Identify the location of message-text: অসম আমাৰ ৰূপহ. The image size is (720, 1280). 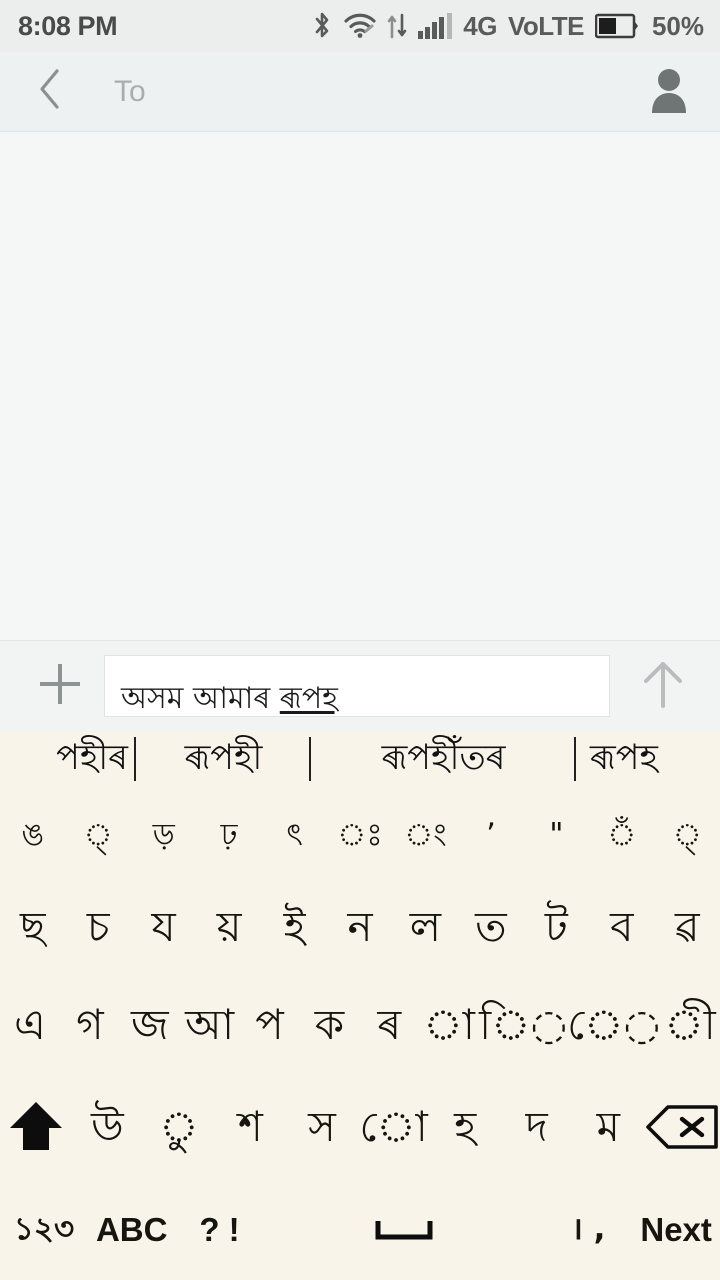
(229, 699).